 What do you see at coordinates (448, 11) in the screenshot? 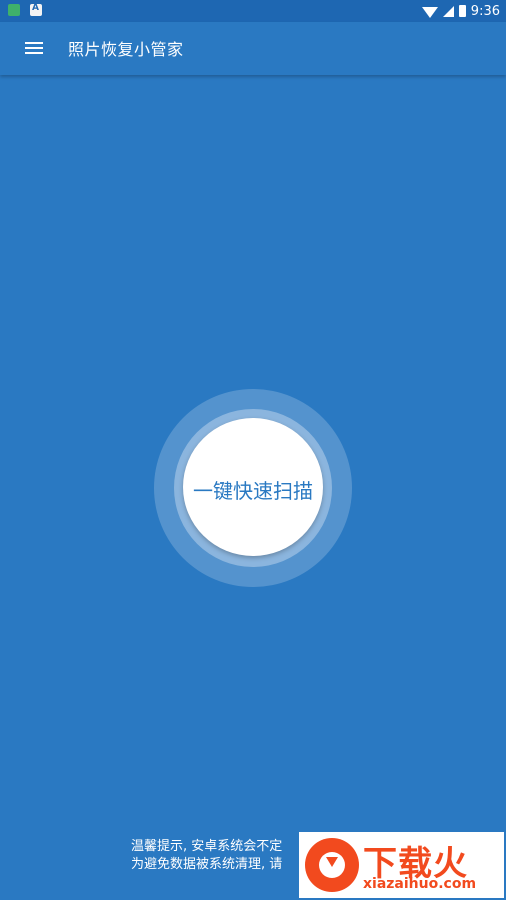
I see `signal-icon` at bounding box center [448, 11].